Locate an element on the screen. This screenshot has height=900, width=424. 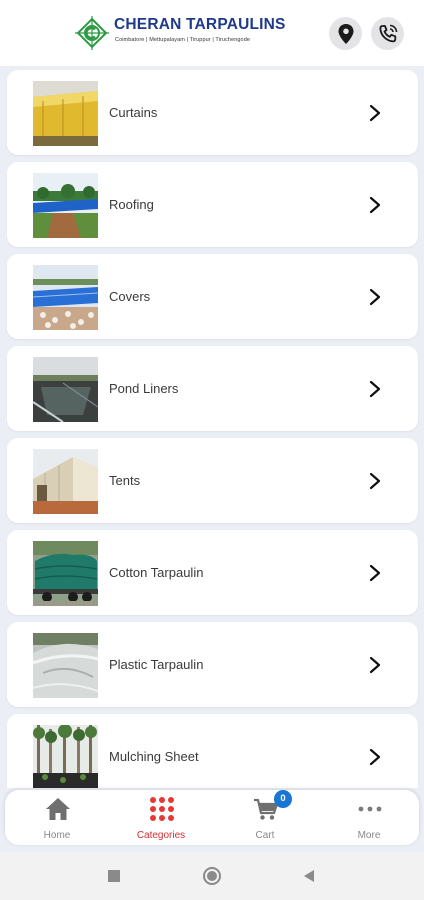
category-card-roofing: Roofing is located at coordinates (212, 204).